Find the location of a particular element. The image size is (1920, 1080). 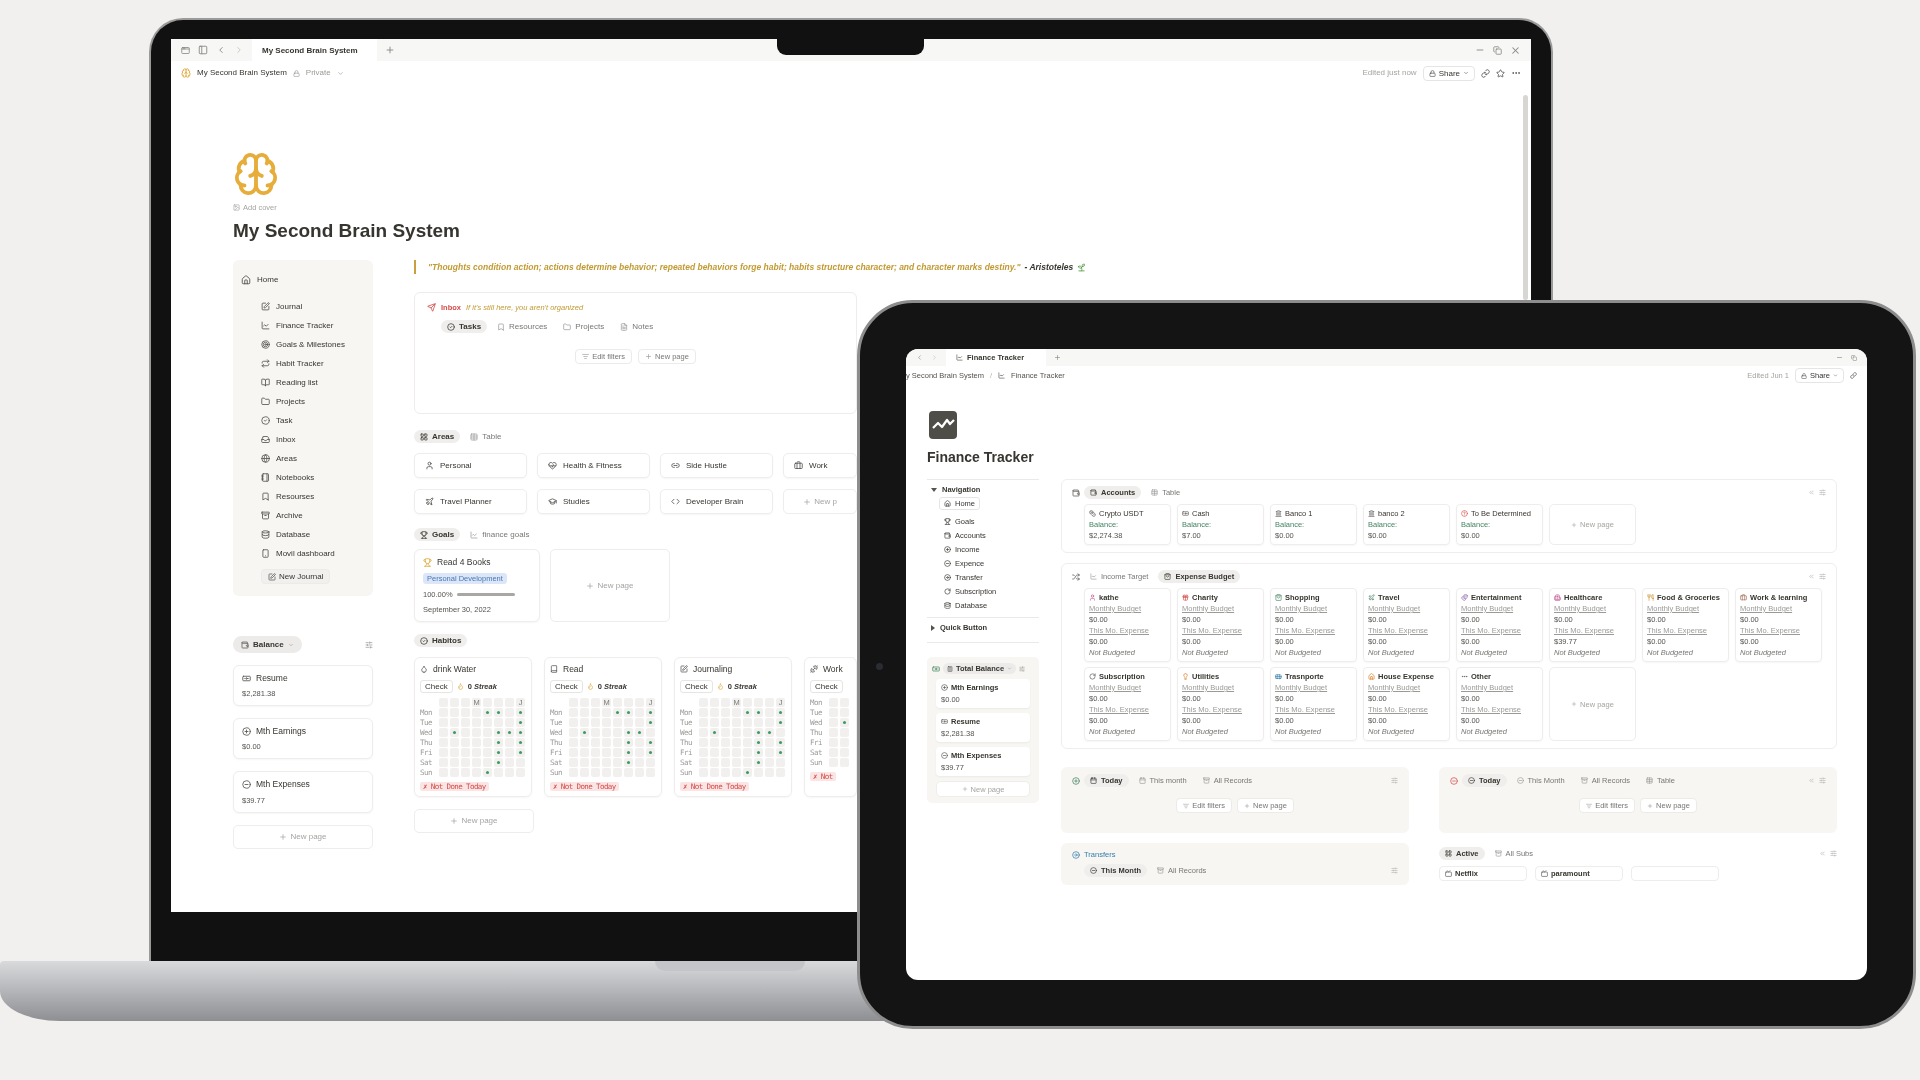

calculator-icon is located at coordinates (950, 668).